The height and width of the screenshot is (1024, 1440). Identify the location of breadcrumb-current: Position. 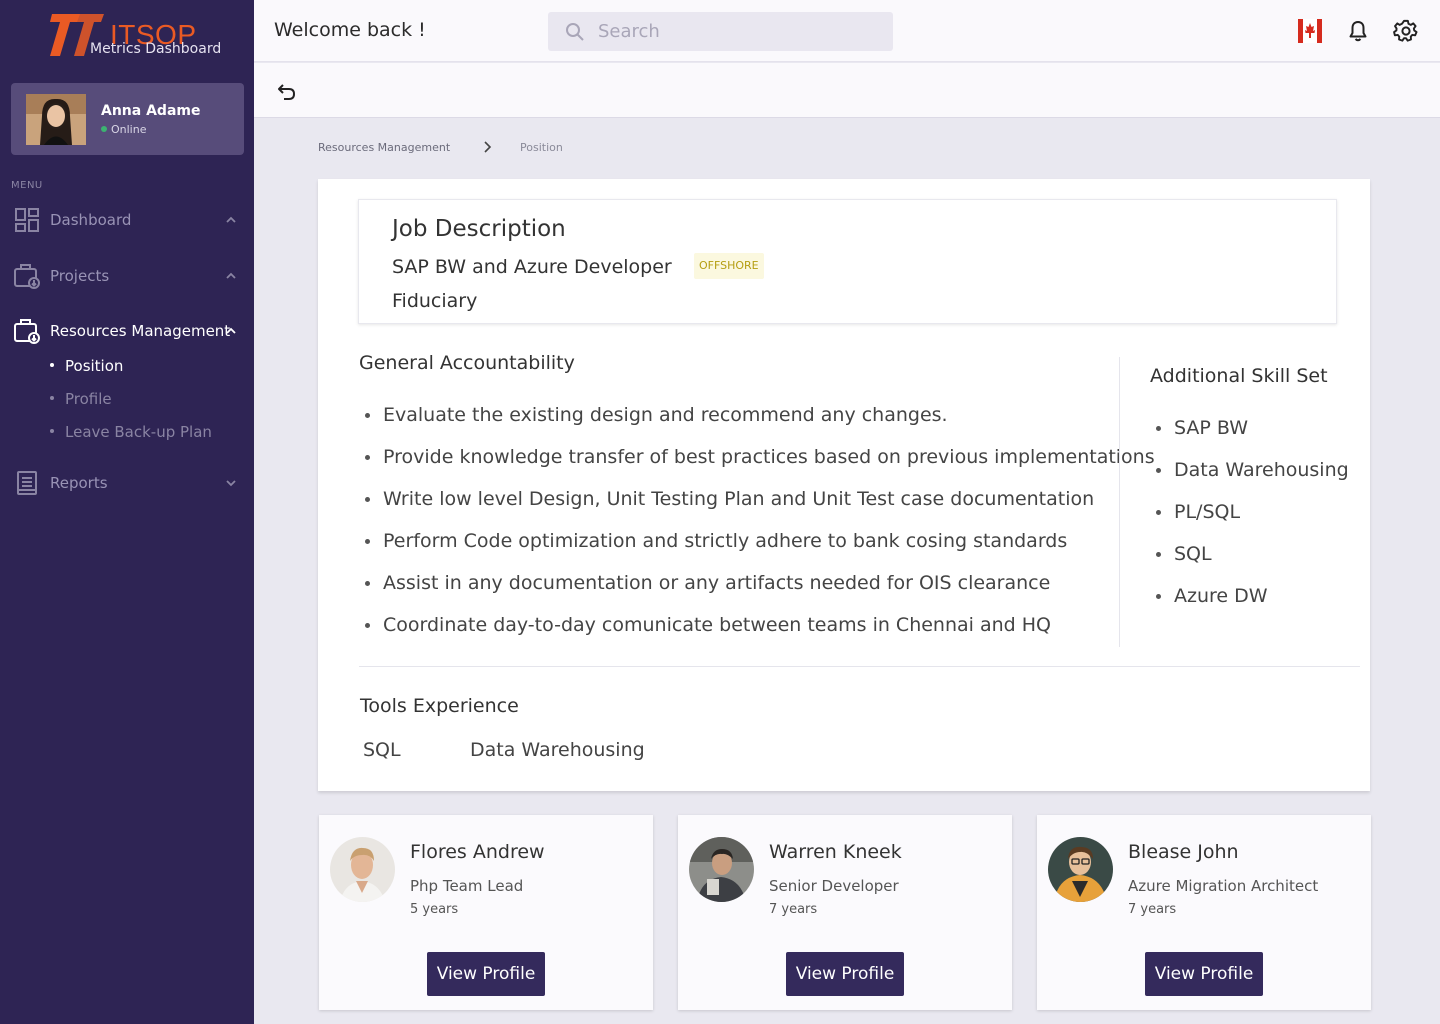
(541, 147).